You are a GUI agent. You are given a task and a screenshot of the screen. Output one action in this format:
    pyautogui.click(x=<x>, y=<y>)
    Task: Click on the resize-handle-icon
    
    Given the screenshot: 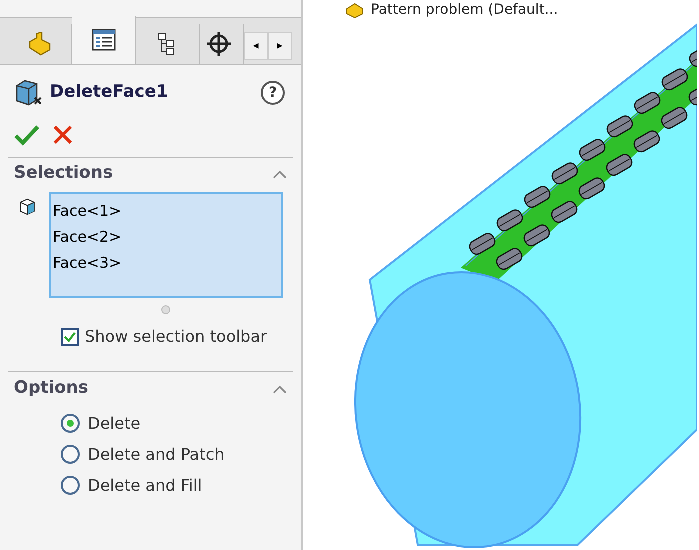 What is the action you would take?
    pyautogui.click(x=166, y=310)
    